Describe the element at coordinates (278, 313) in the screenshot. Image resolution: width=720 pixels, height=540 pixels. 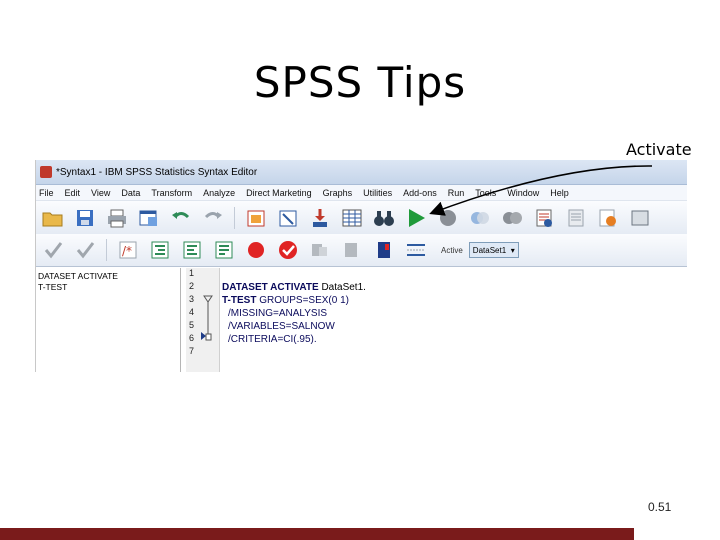
I see `code-line: /MISSING=ANALYSIS` at that location.